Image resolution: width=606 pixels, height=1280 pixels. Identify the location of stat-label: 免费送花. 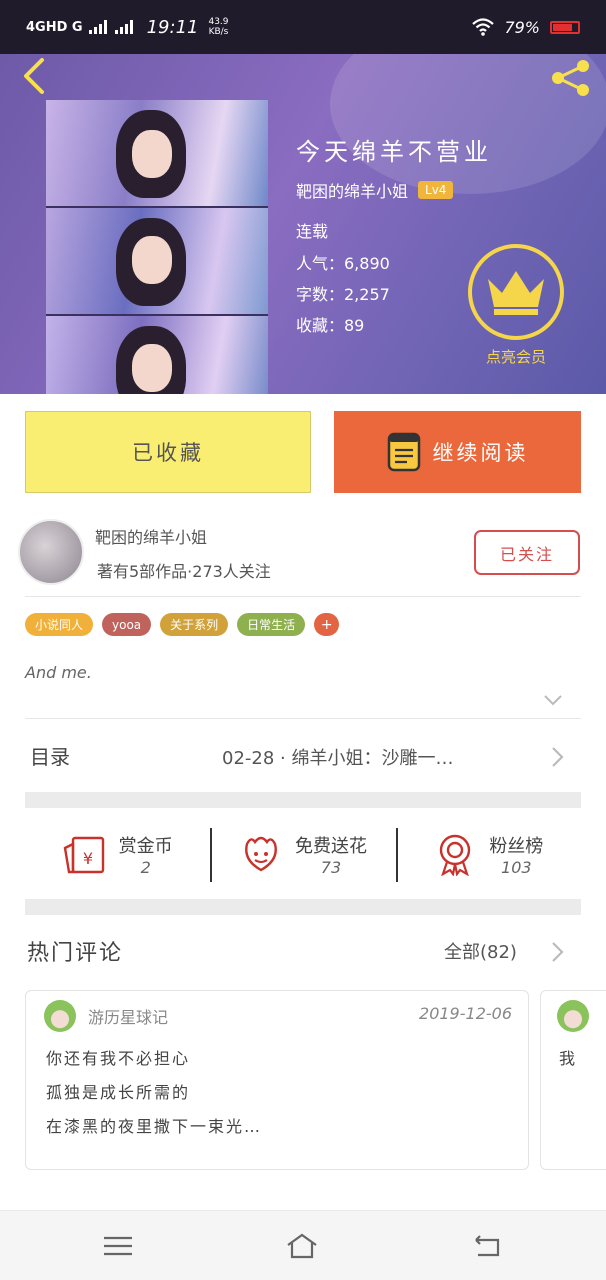
(330, 846).